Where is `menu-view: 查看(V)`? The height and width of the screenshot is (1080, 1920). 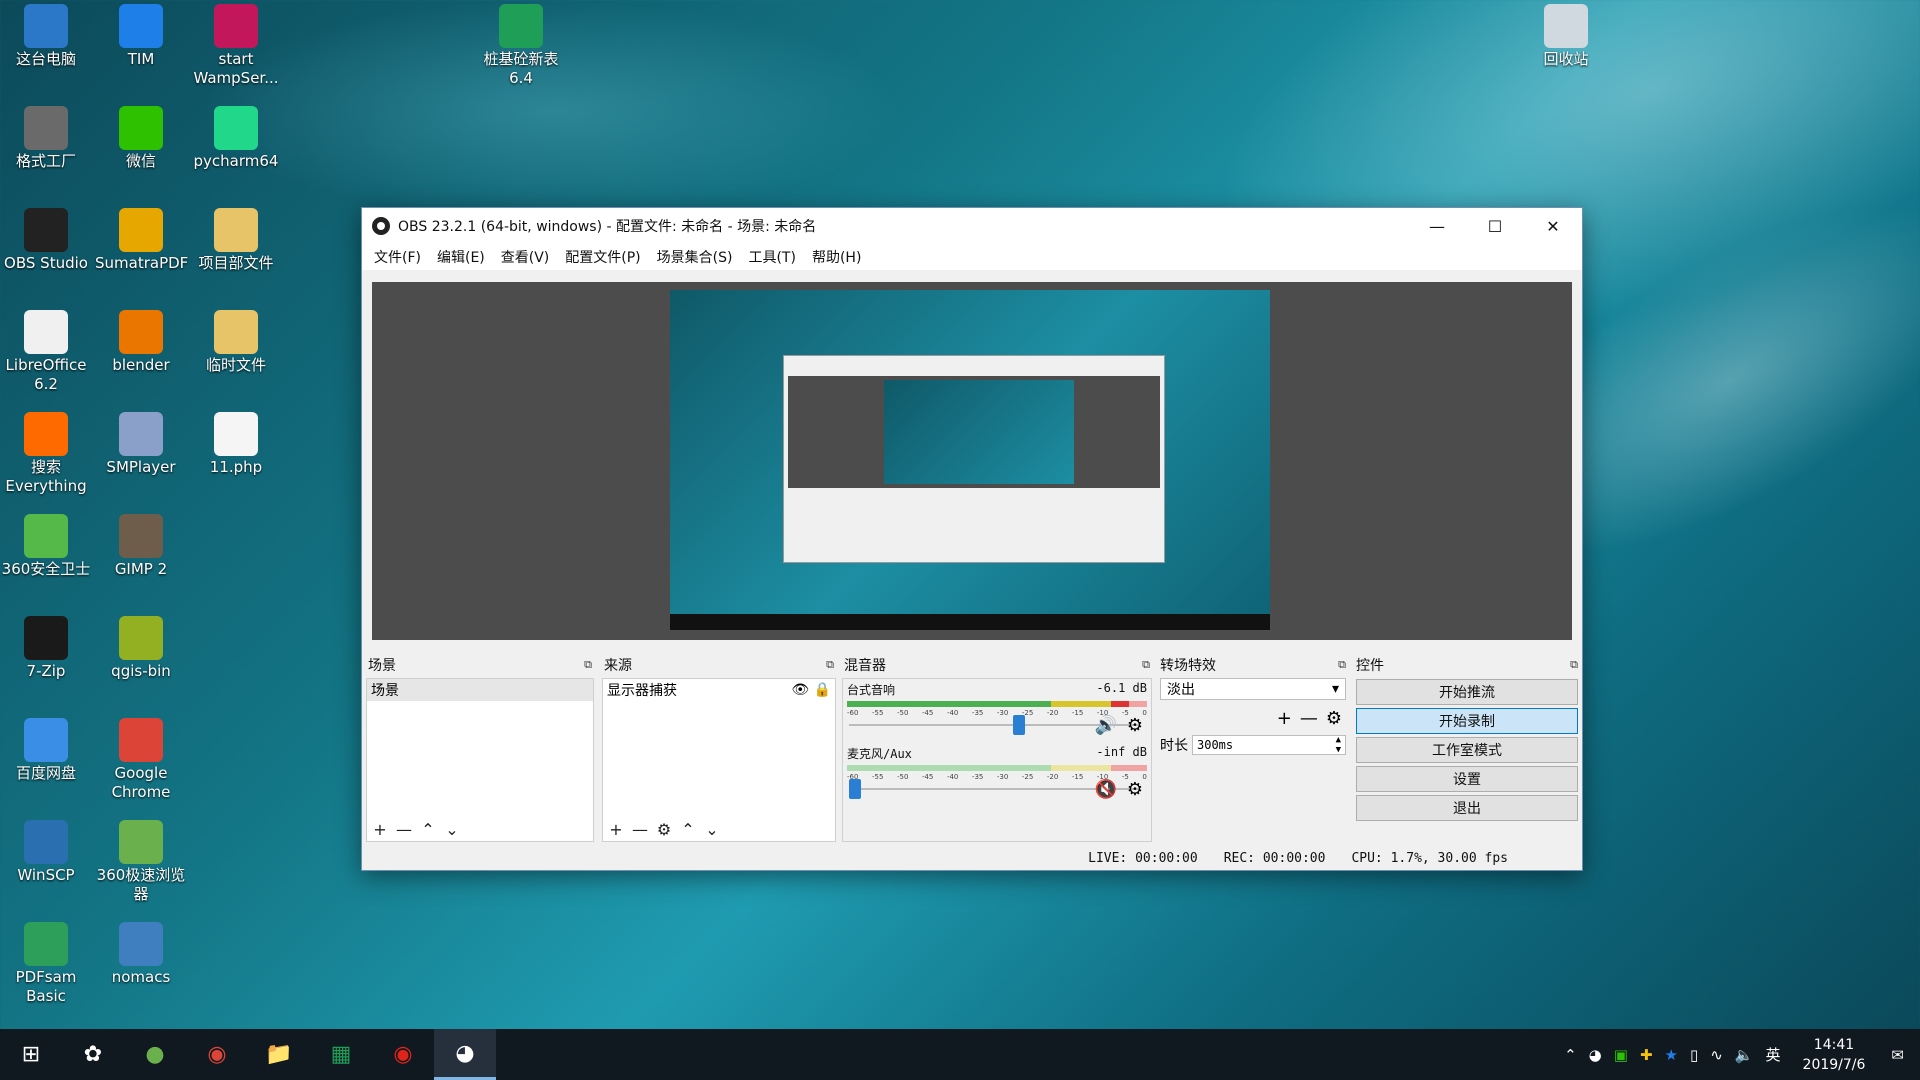 menu-view: 查看(V) is located at coordinates (525, 257).